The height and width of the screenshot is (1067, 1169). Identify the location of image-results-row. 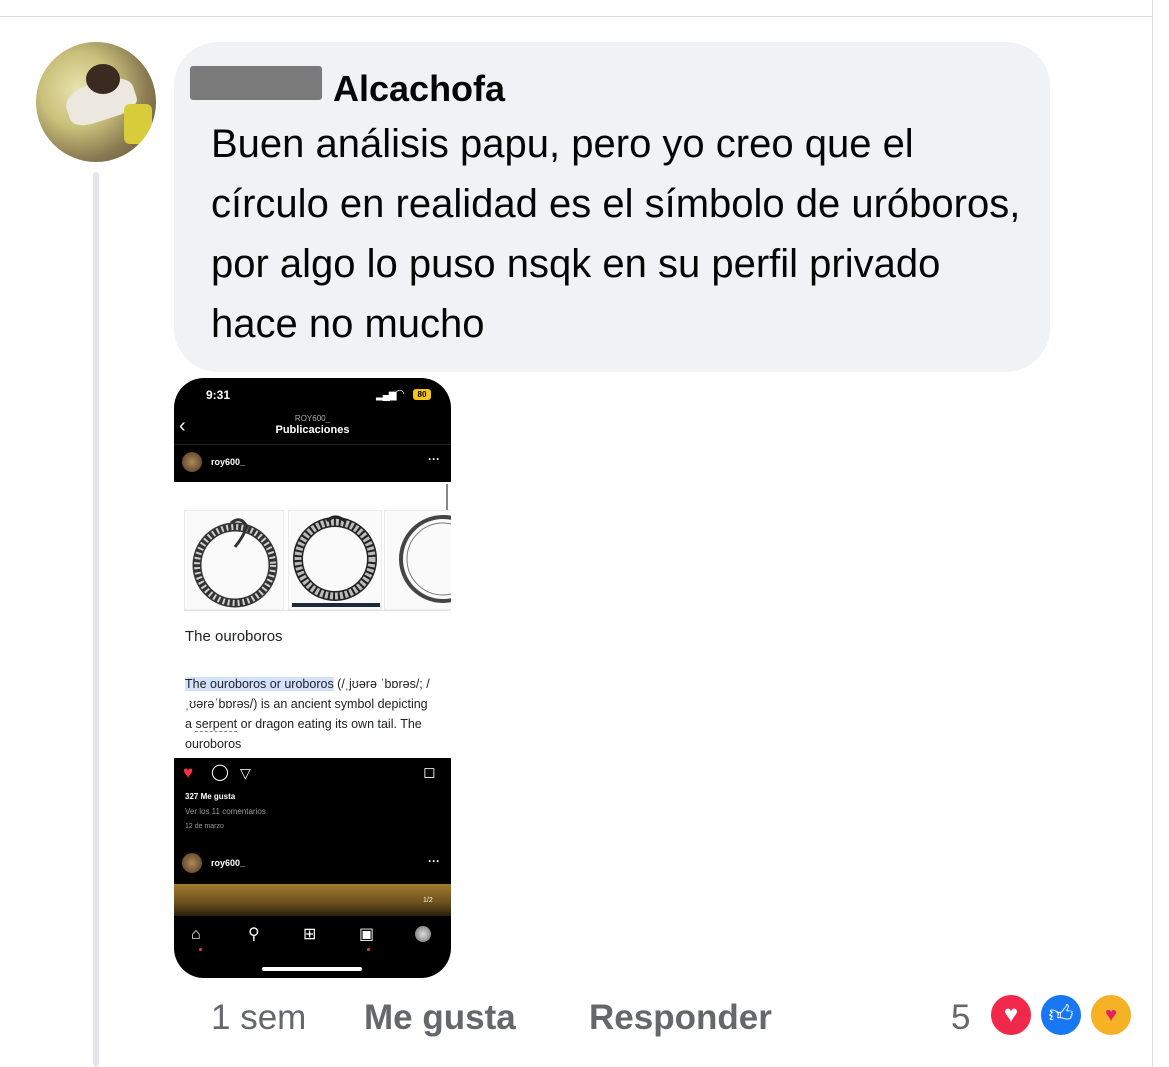
(317, 558).